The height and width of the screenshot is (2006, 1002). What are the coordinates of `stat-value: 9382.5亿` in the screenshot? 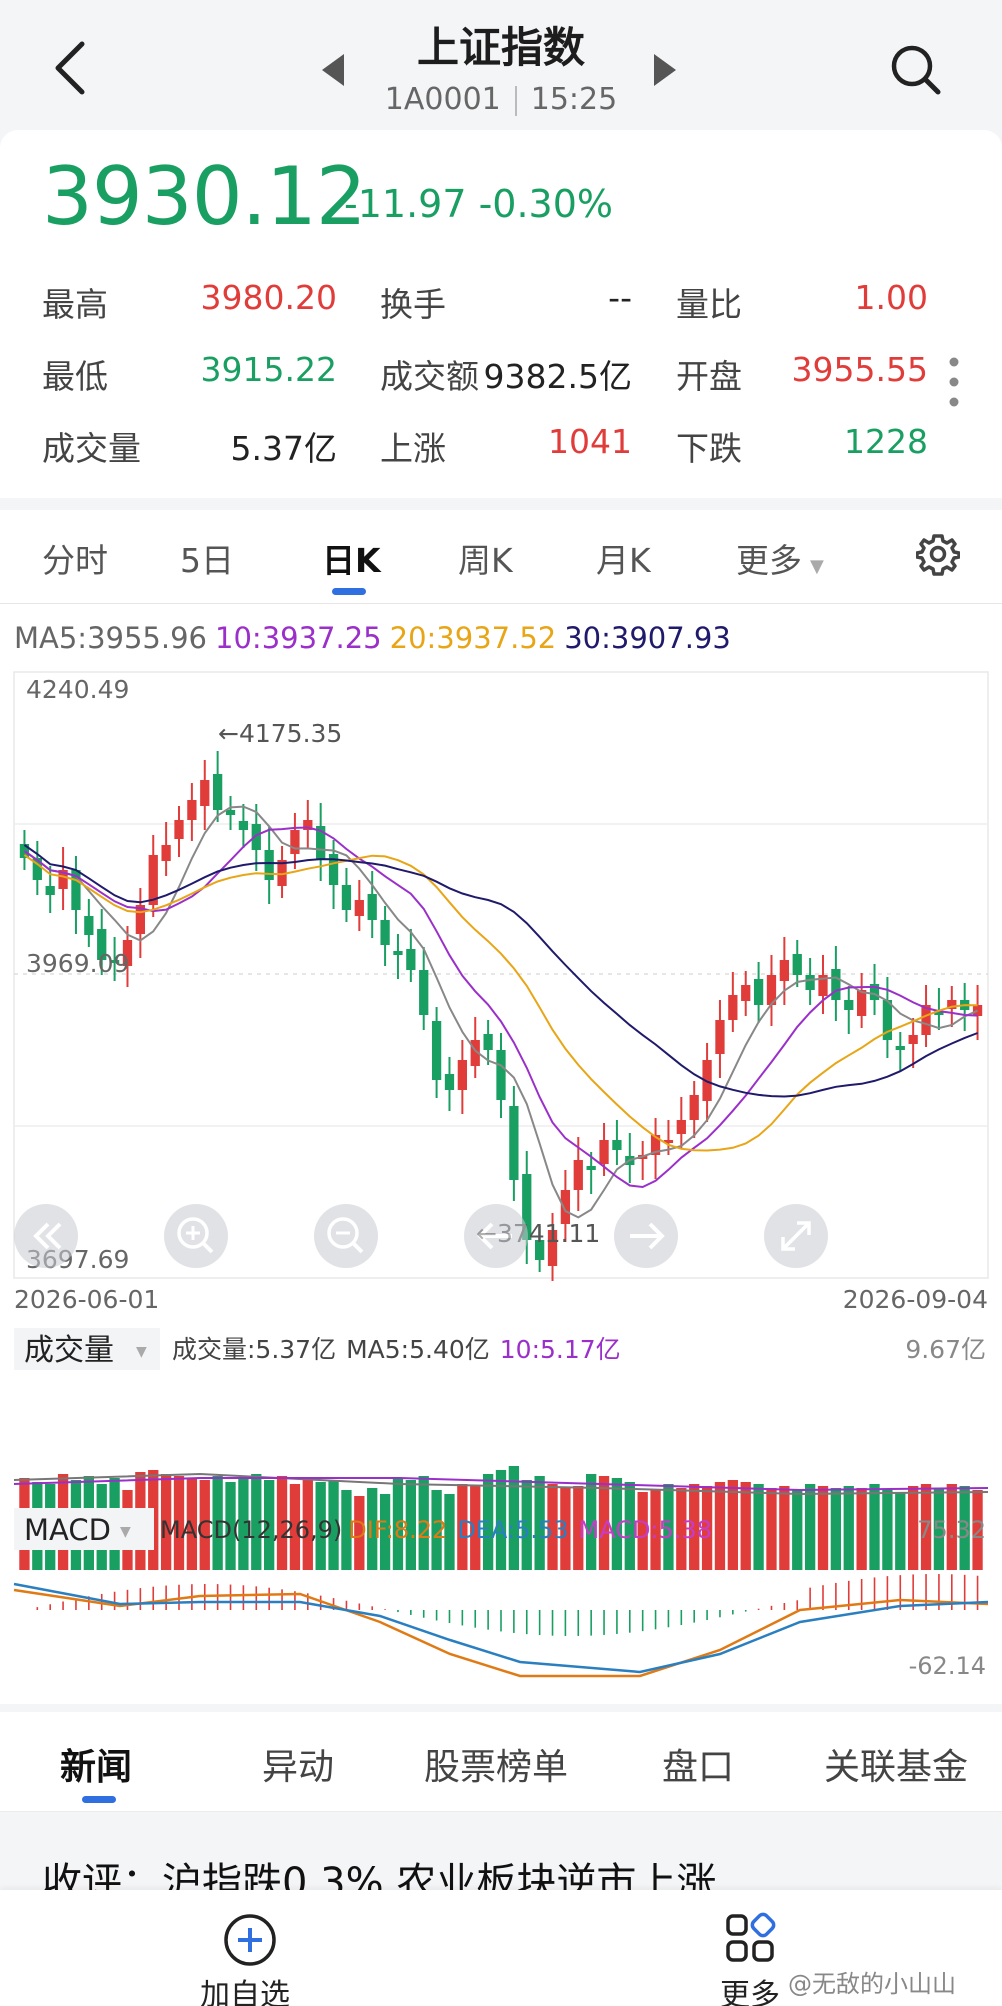 It's located at (557, 376).